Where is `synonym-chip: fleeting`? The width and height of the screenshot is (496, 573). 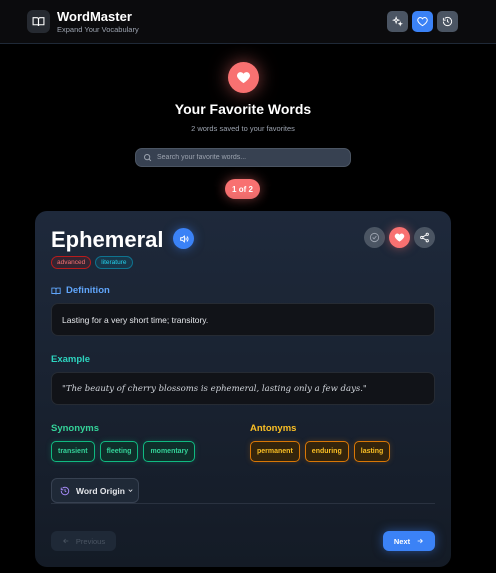 synonym-chip: fleeting is located at coordinates (119, 451).